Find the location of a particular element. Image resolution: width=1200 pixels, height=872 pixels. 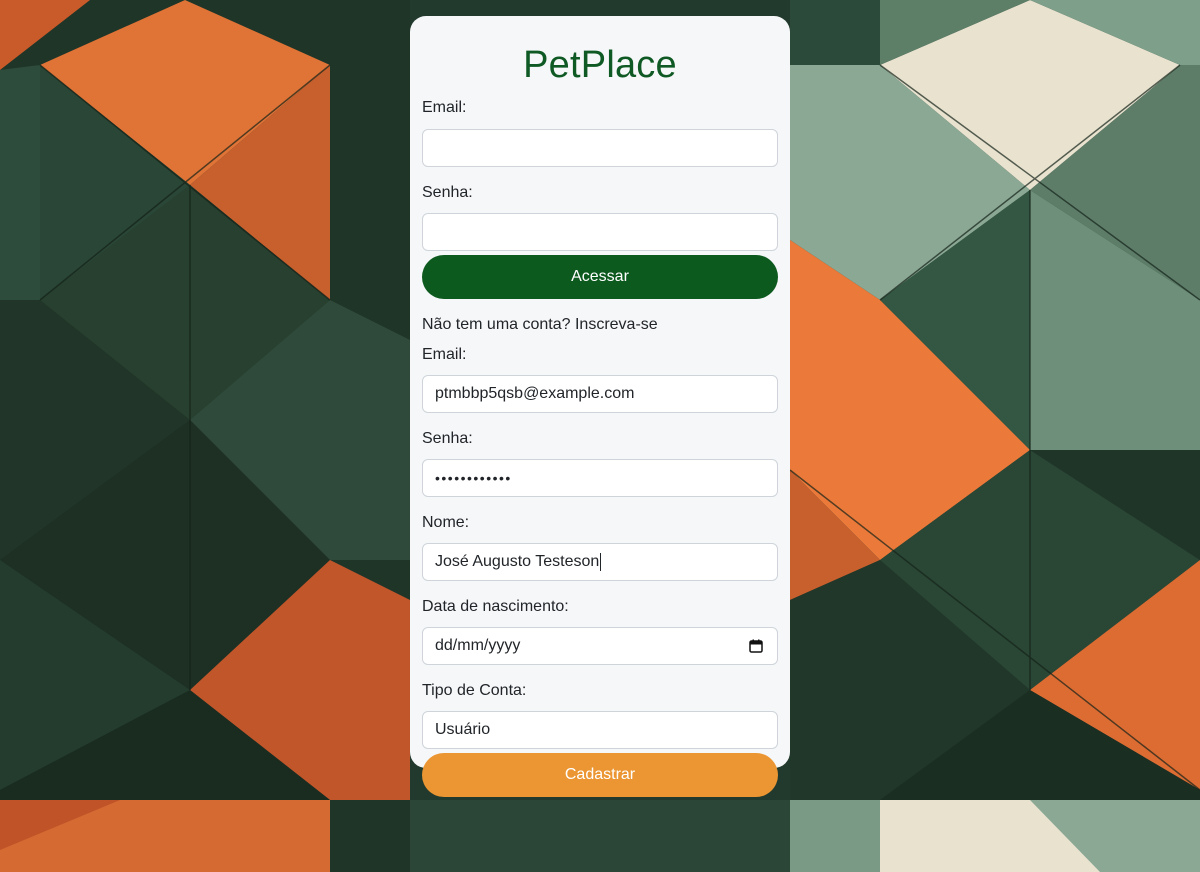

signup-password-label: Senha: is located at coordinates (447, 438).